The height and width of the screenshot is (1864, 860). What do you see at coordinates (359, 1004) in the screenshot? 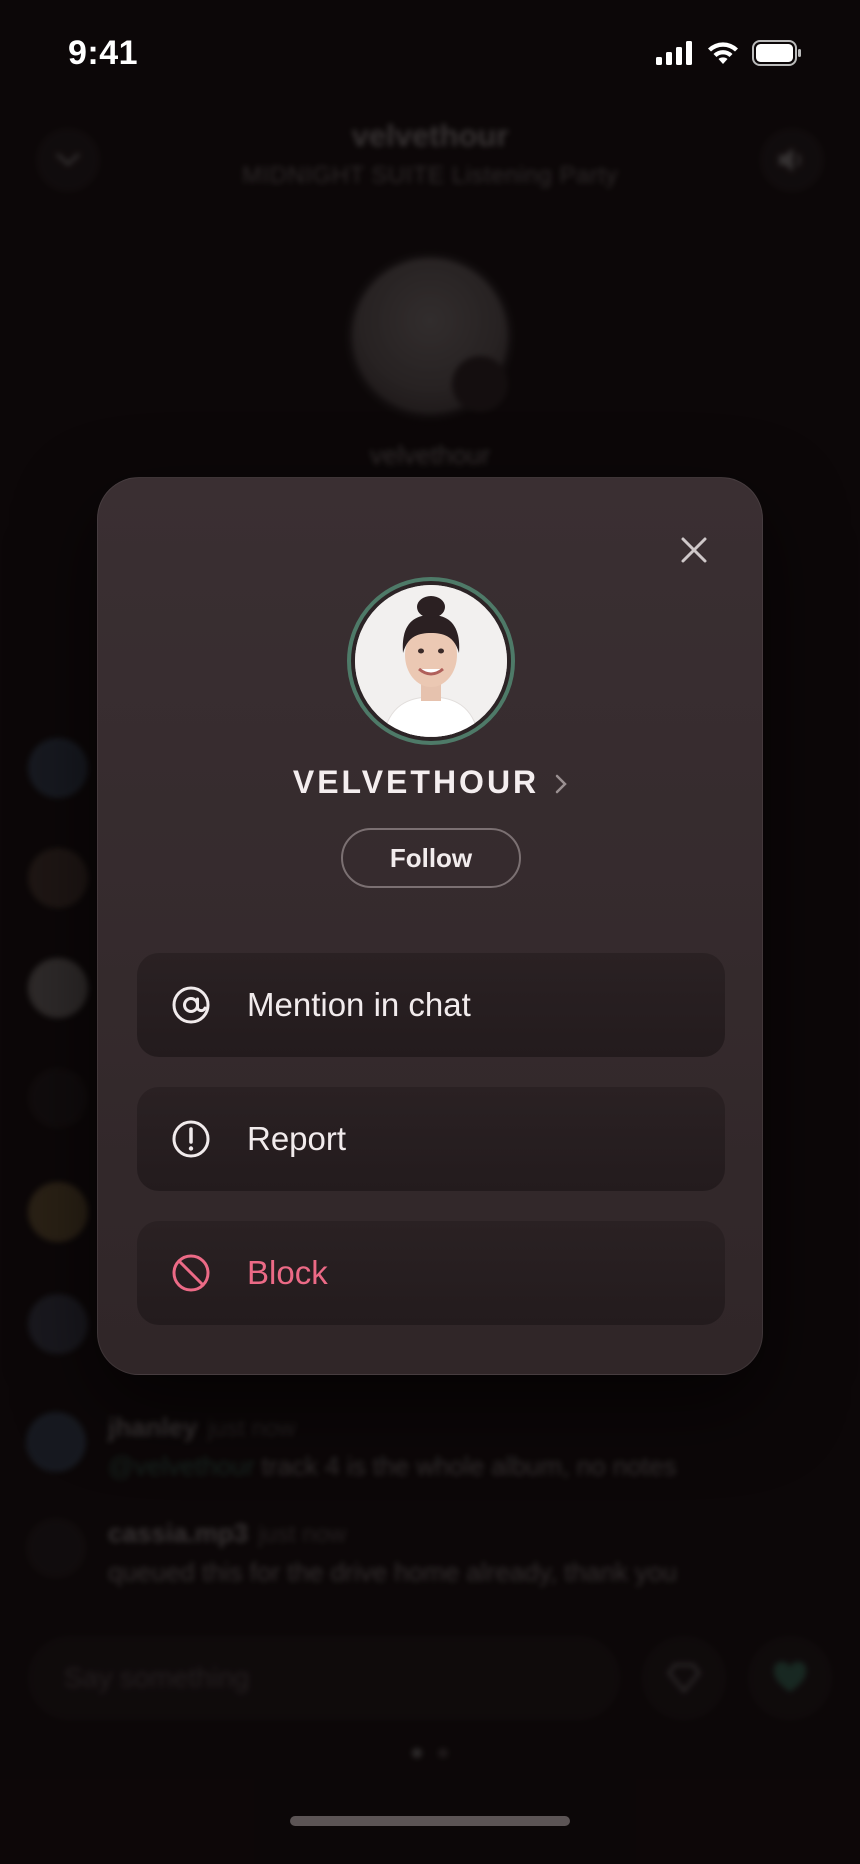
I see `mention-in-chat-label: Mention in chat` at bounding box center [359, 1004].